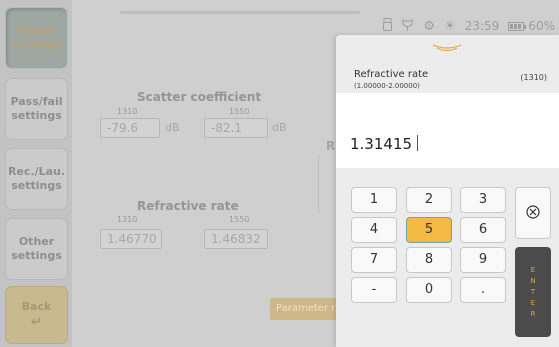  I want to click on sidebar-item-label: Param settings, so click(36, 37).